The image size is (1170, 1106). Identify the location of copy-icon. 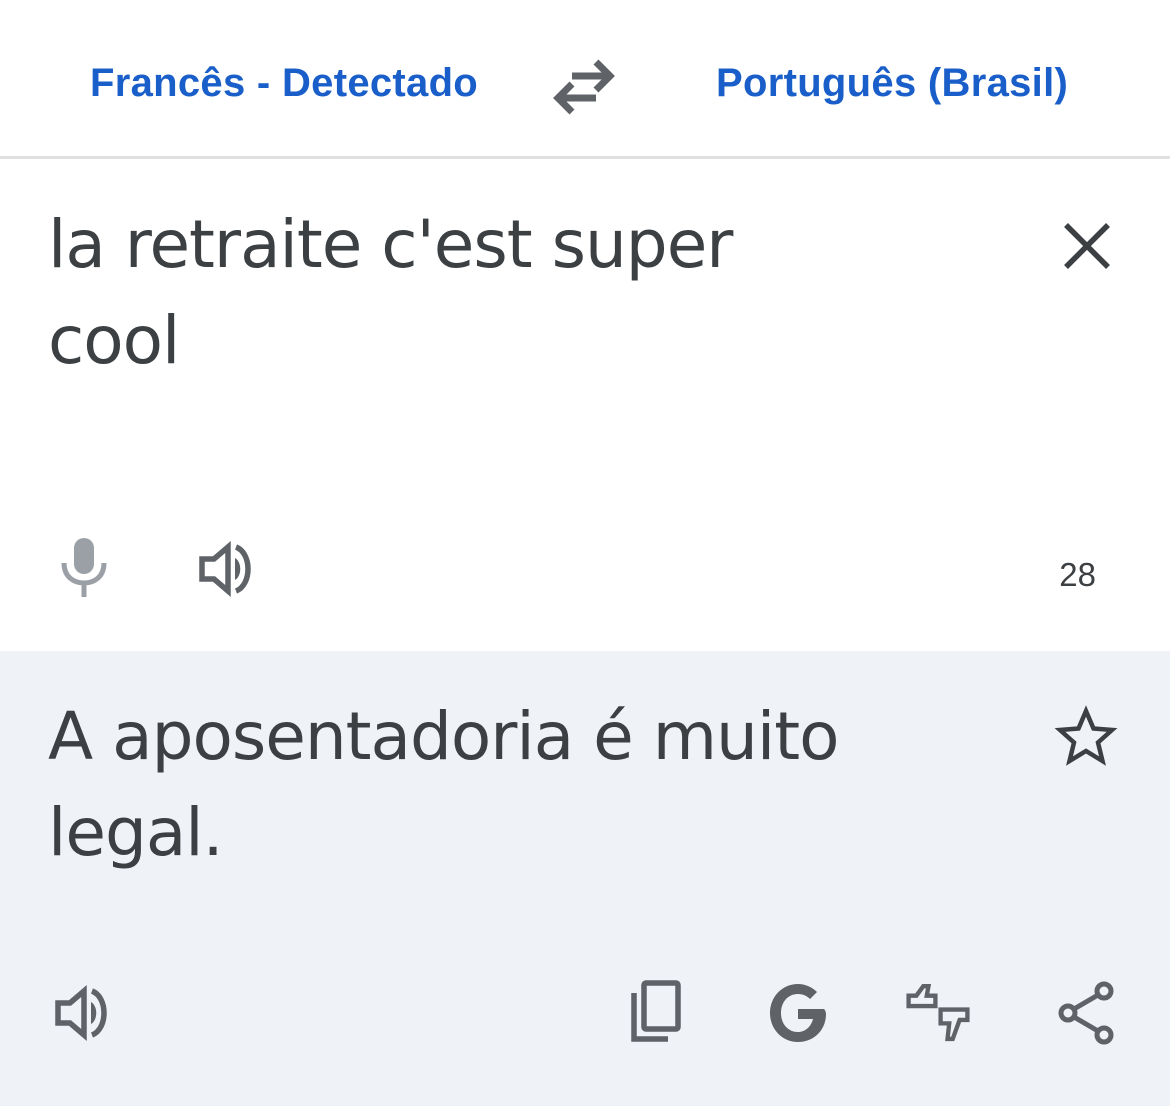
(656, 1011).